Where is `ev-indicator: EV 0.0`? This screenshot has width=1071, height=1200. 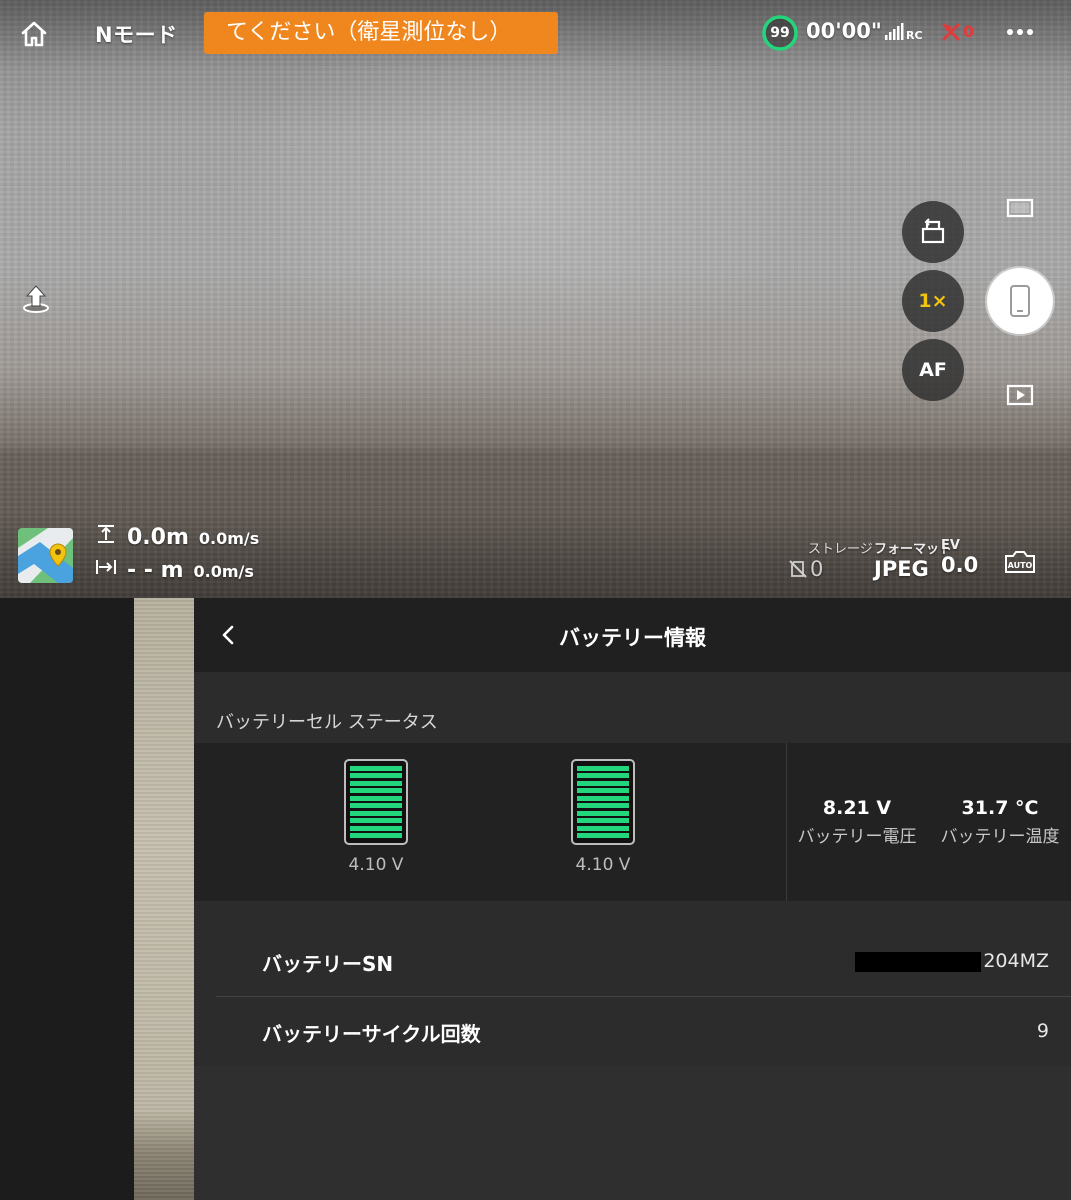
ev-indicator: EV 0.0 is located at coordinates (959, 557).